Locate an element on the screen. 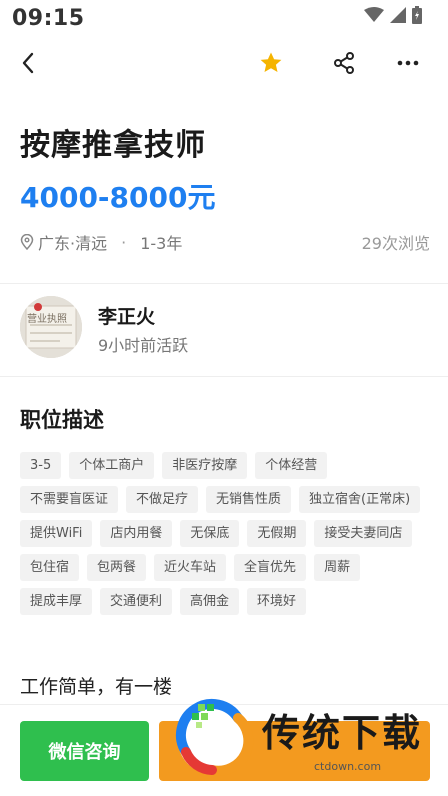  tag: 包住宿 is located at coordinates (50, 567).